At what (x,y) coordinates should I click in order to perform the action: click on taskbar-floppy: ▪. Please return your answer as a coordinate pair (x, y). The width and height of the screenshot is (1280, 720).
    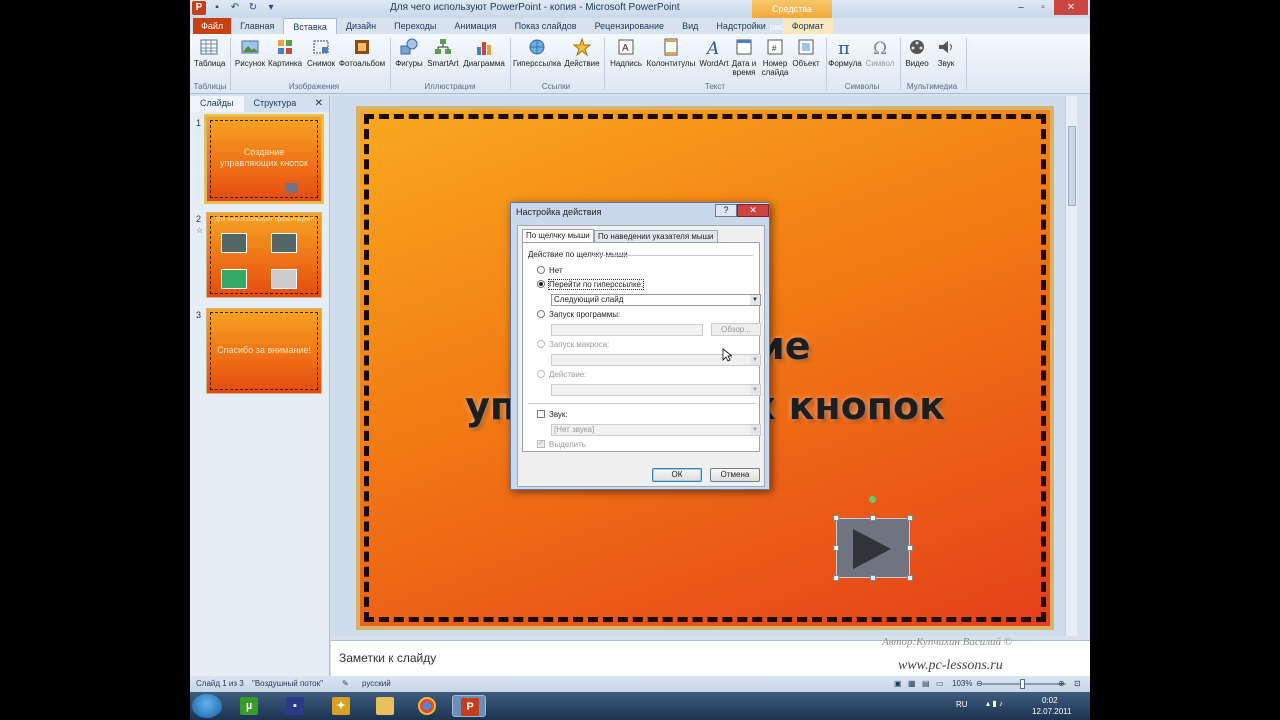
    Looking at the image, I should click on (295, 706).